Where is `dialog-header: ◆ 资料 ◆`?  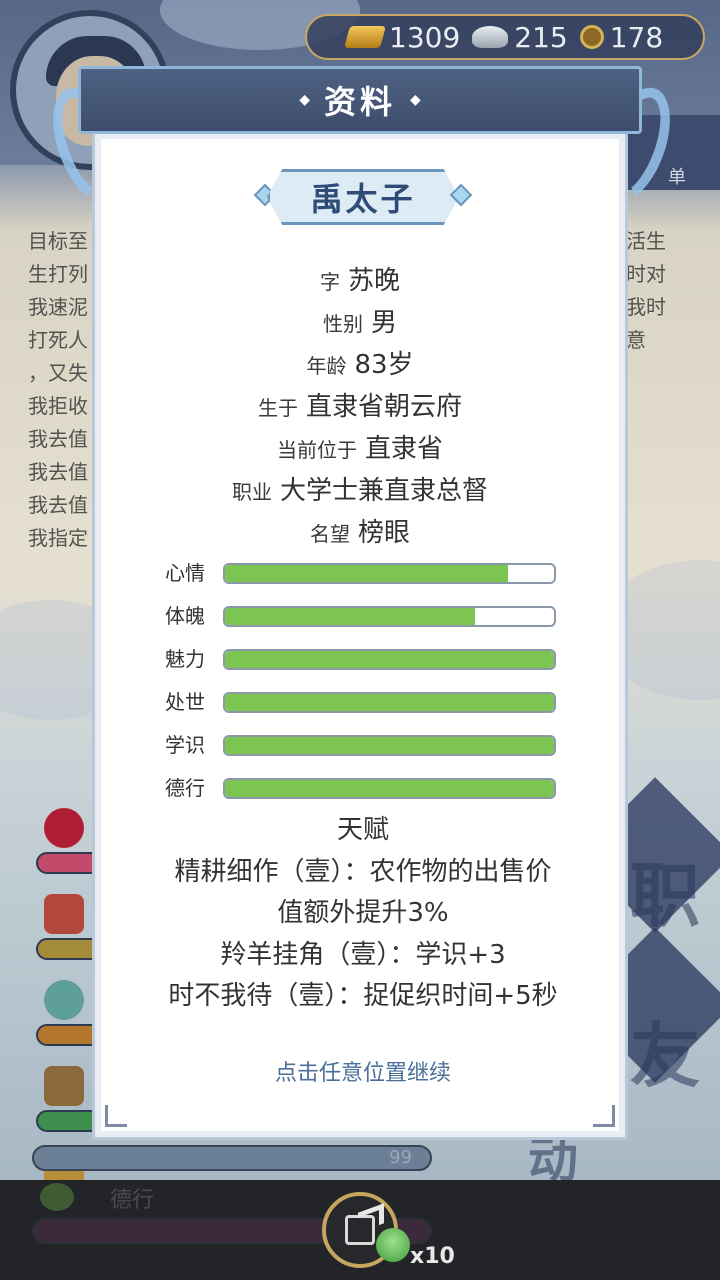
dialog-header: ◆ 资料 ◆ is located at coordinates (360, 100).